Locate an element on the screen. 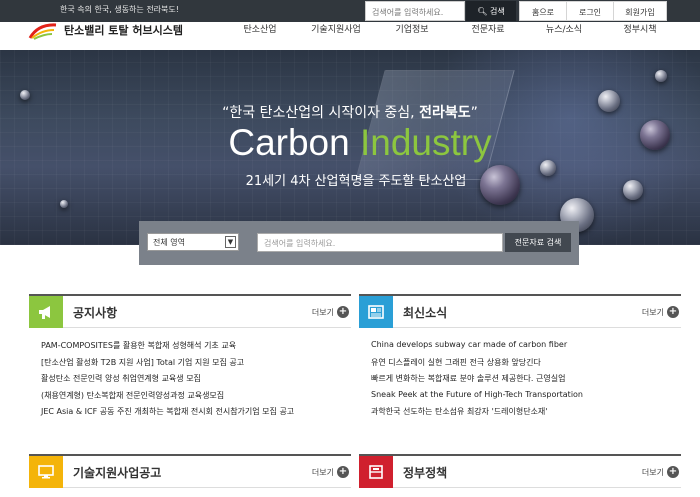 This screenshot has height=497, width=700. news-more-link: 더보기 + is located at coordinates (660, 312).